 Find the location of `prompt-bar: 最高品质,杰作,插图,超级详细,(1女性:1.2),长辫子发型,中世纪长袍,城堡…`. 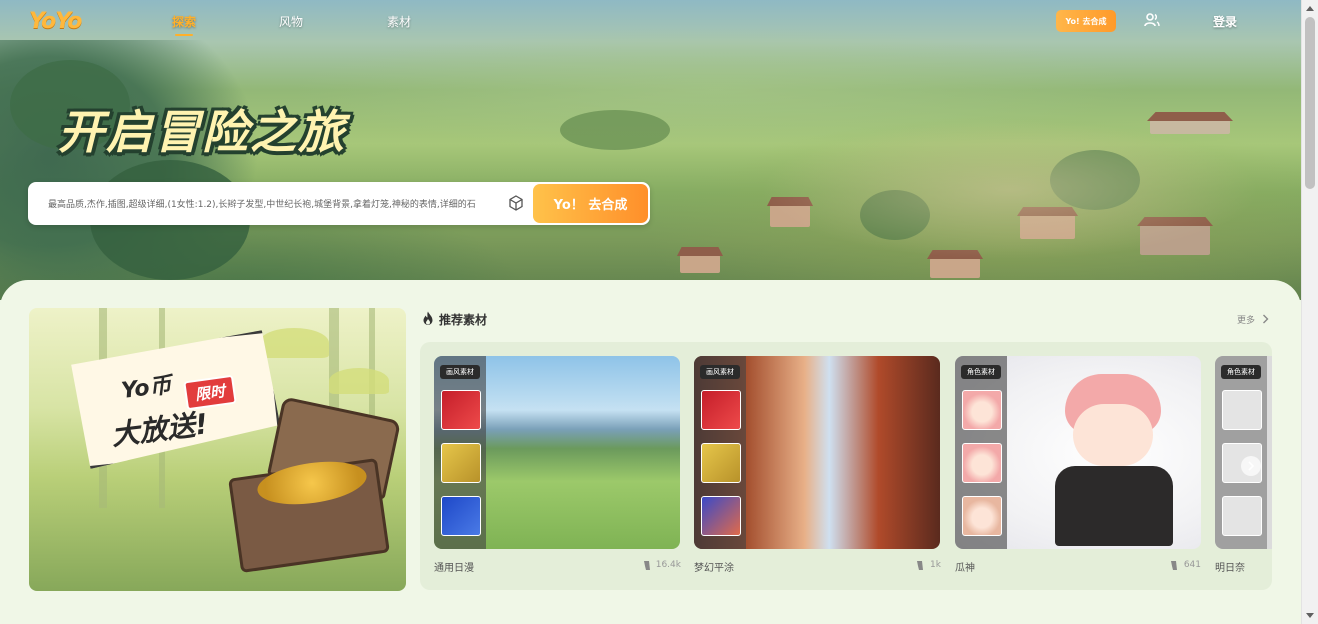

prompt-bar: 最高品质,杰作,插图,超级详细,(1女性:1.2),长辫子发型,中世纪长袍,城堡… is located at coordinates (339, 203).